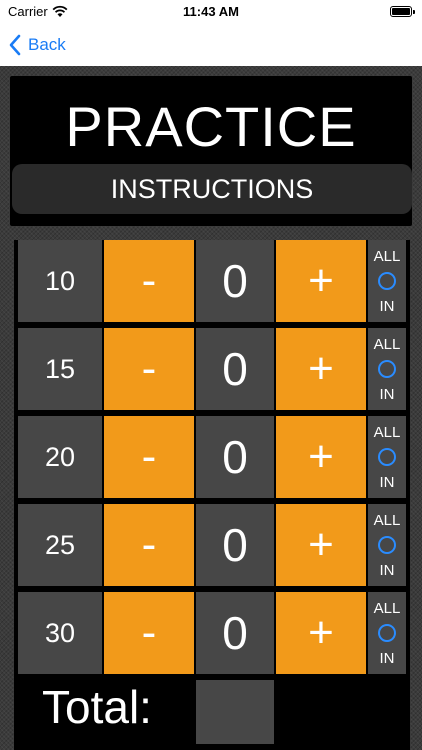 Image resolution: width=422 pixels, height=750 pixels. I want to click on status-time: 11:43 AM, so click(211, 11).